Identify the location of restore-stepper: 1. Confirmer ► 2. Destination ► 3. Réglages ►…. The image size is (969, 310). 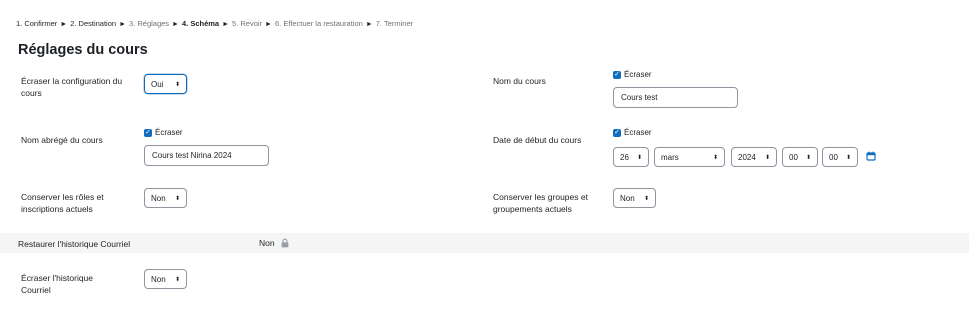
(214, 23).